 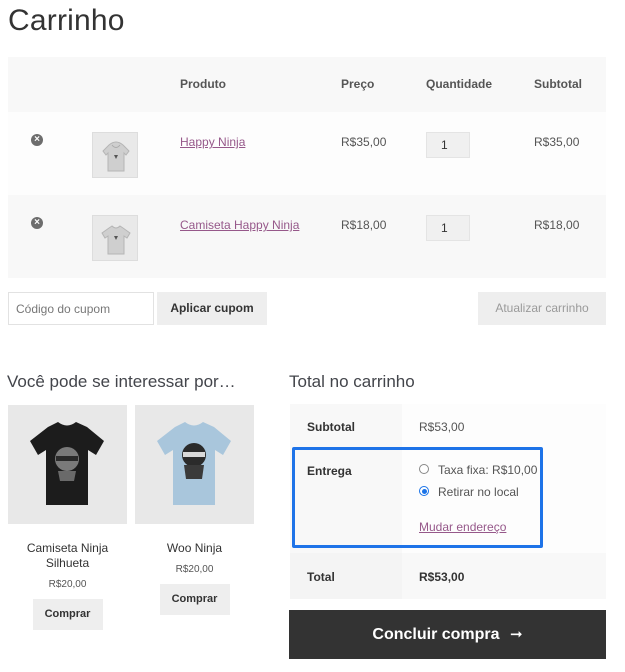 I want to click on cross-sell-product: Woo Ninja R$20,00 Comprar, so click(x=194, y=510).